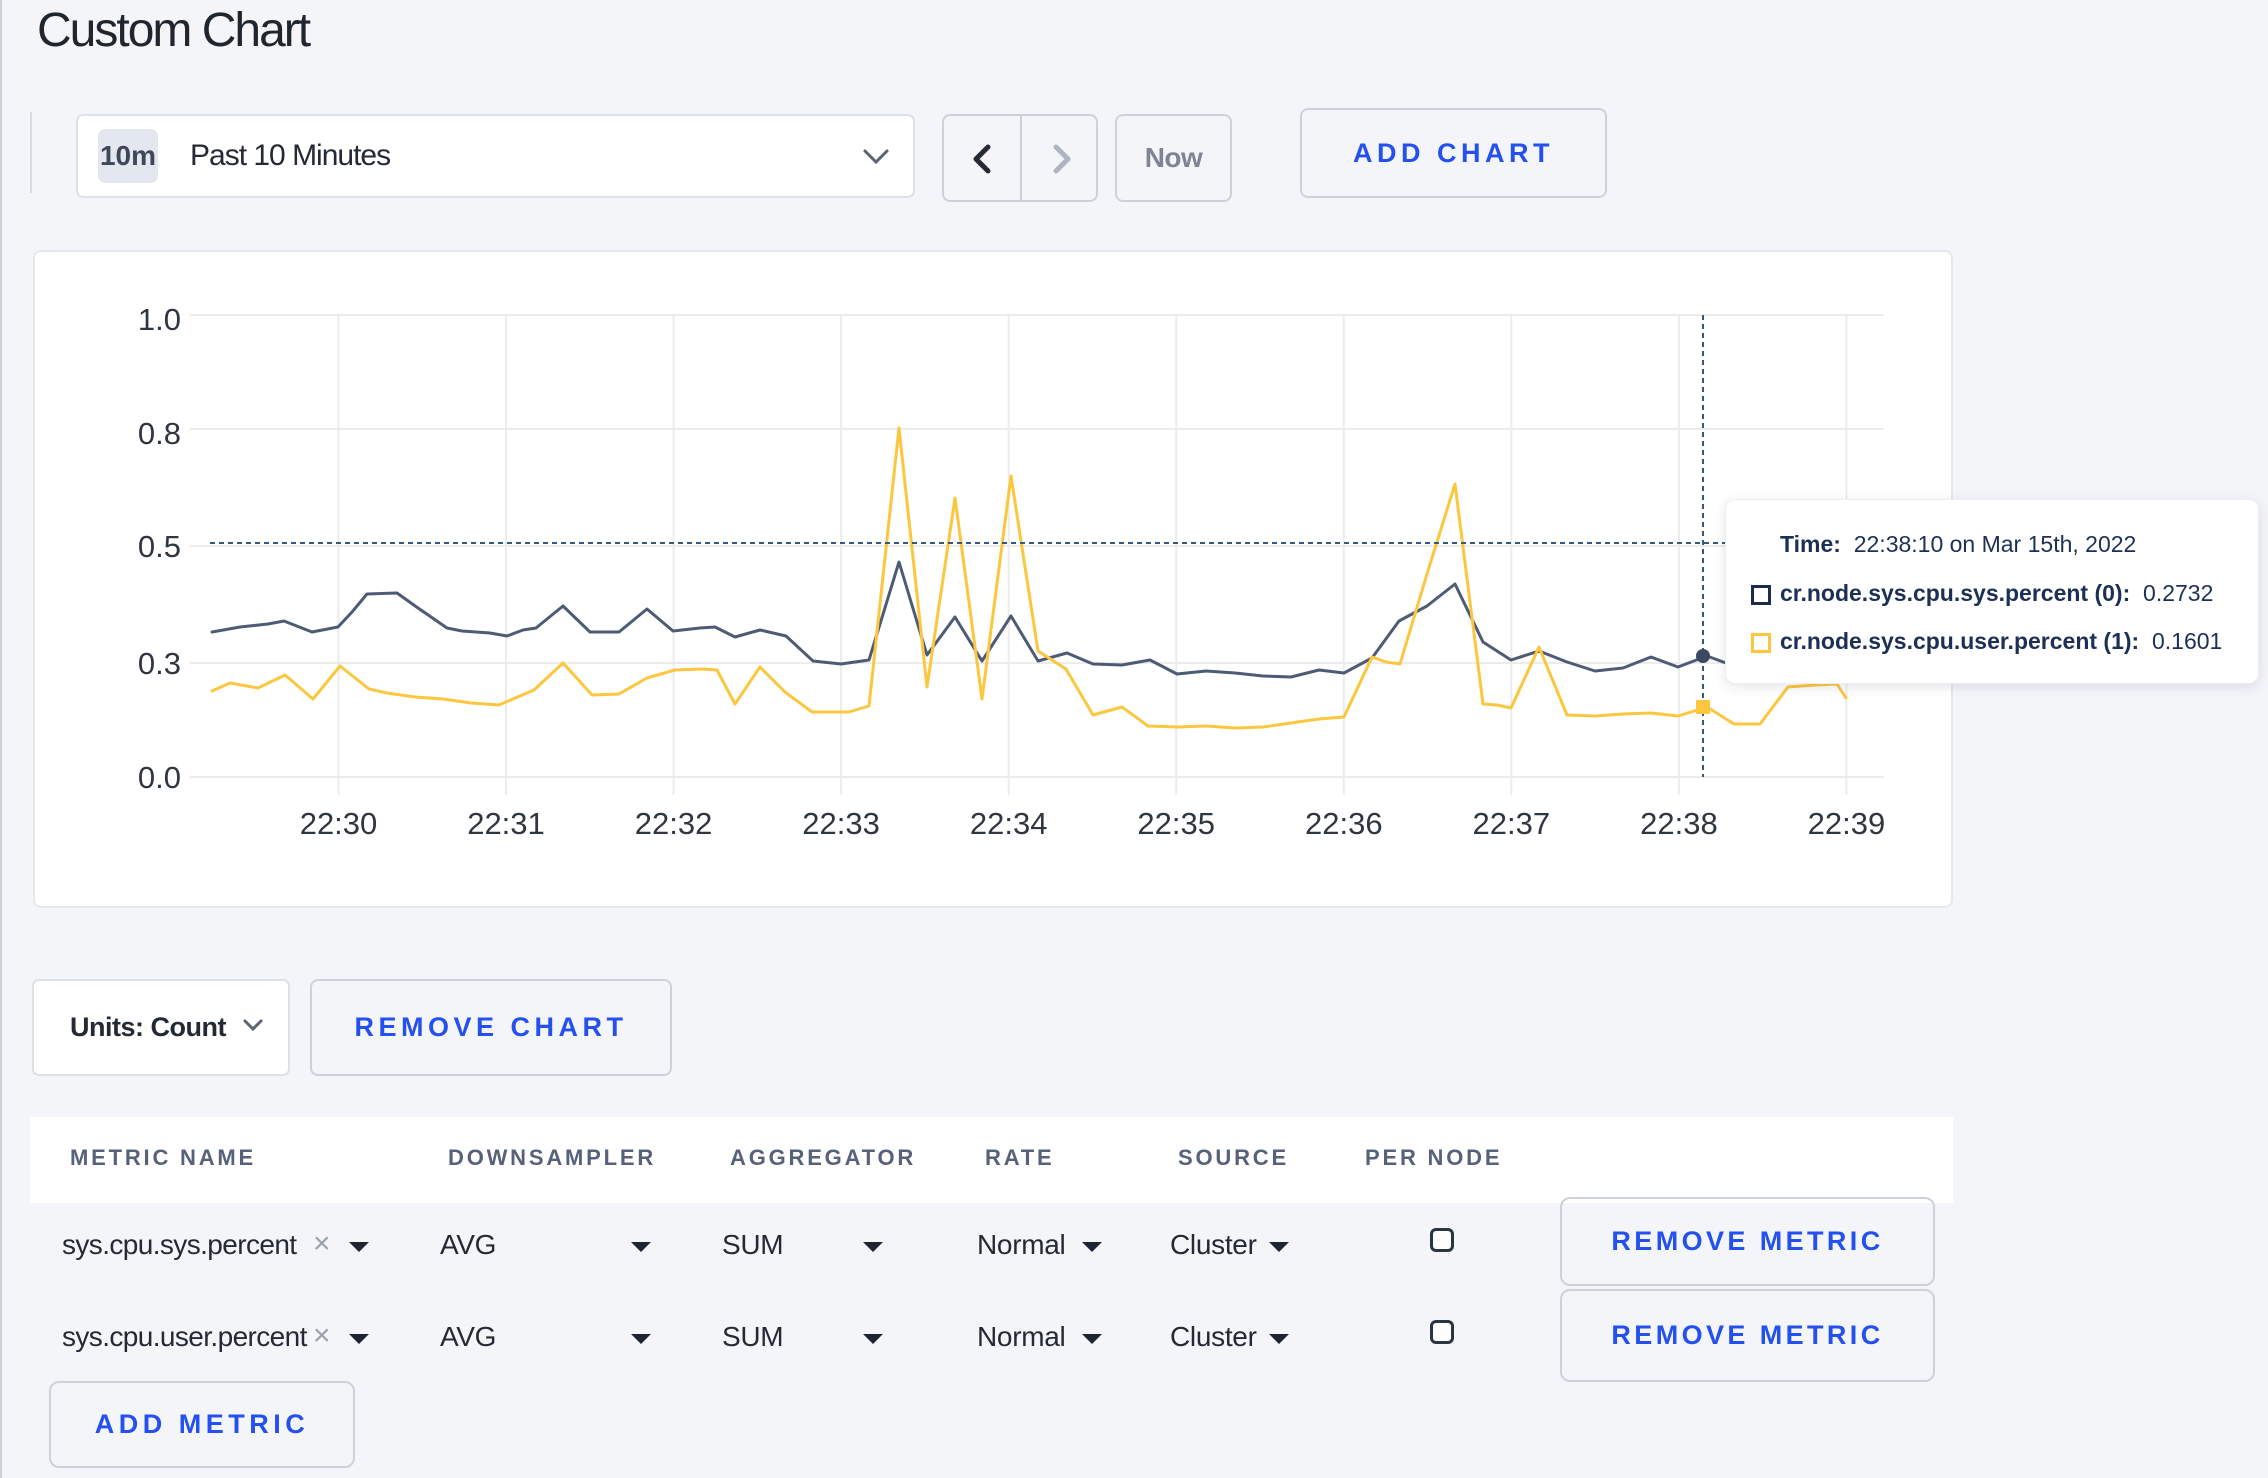 Image resolution: width=2268 pixels, height=1478 pixels. I want to click on svg-text: 22:38, so click(1679, 823).